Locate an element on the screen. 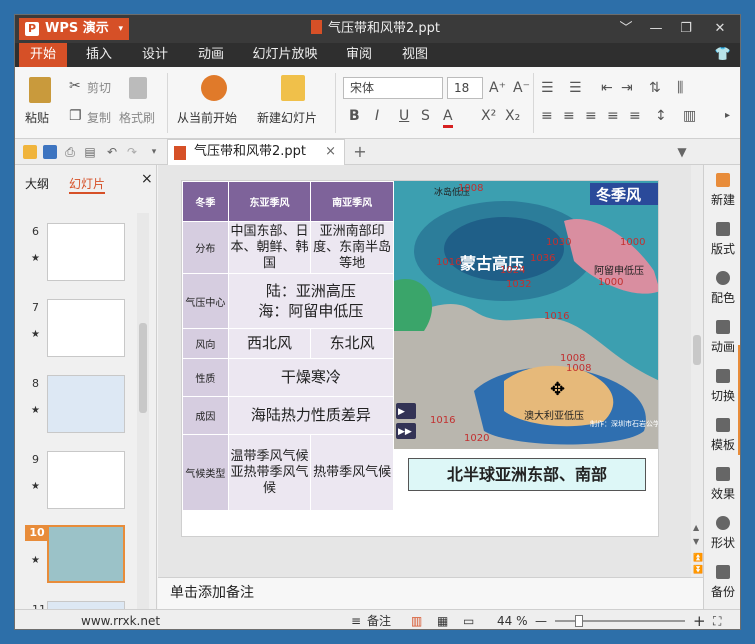 The image size is (755, 644). zoom-out-button: — is located at coordinates (541, 619).